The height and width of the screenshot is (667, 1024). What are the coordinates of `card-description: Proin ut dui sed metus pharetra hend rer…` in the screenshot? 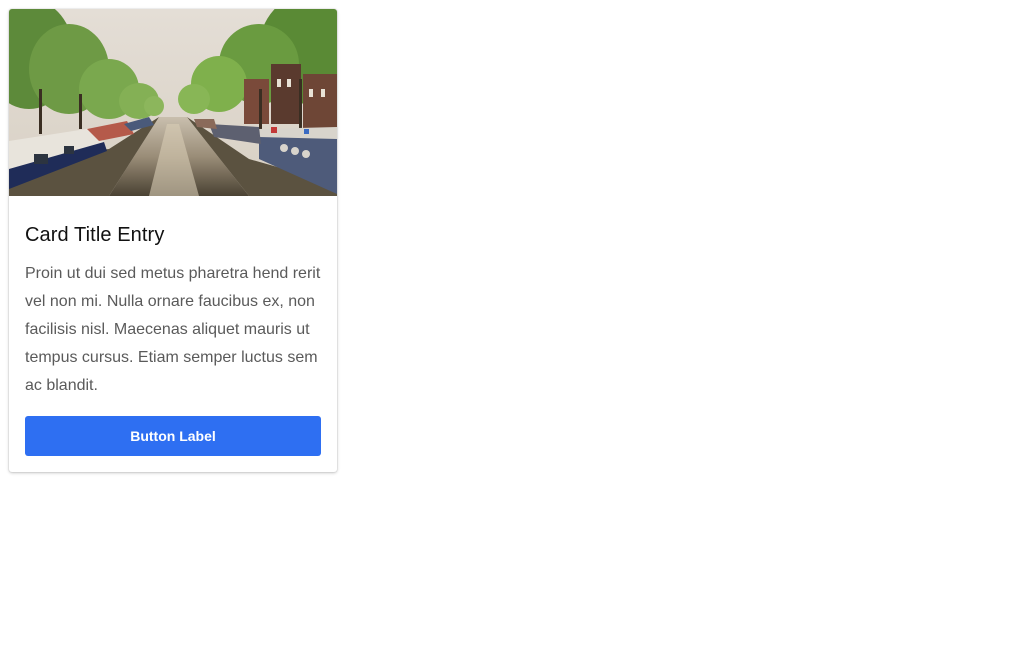 It's located at (173, 329).